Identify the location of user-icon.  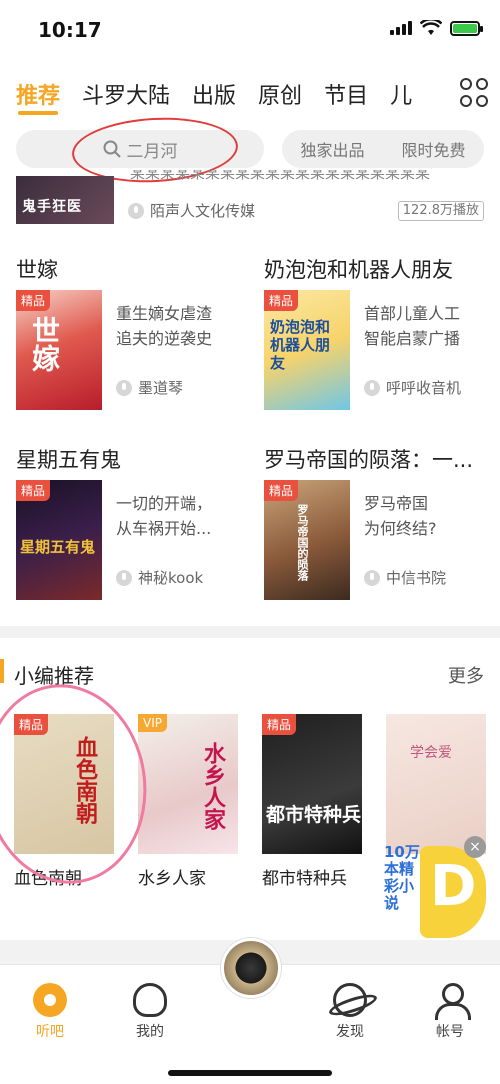
(452, 1001).